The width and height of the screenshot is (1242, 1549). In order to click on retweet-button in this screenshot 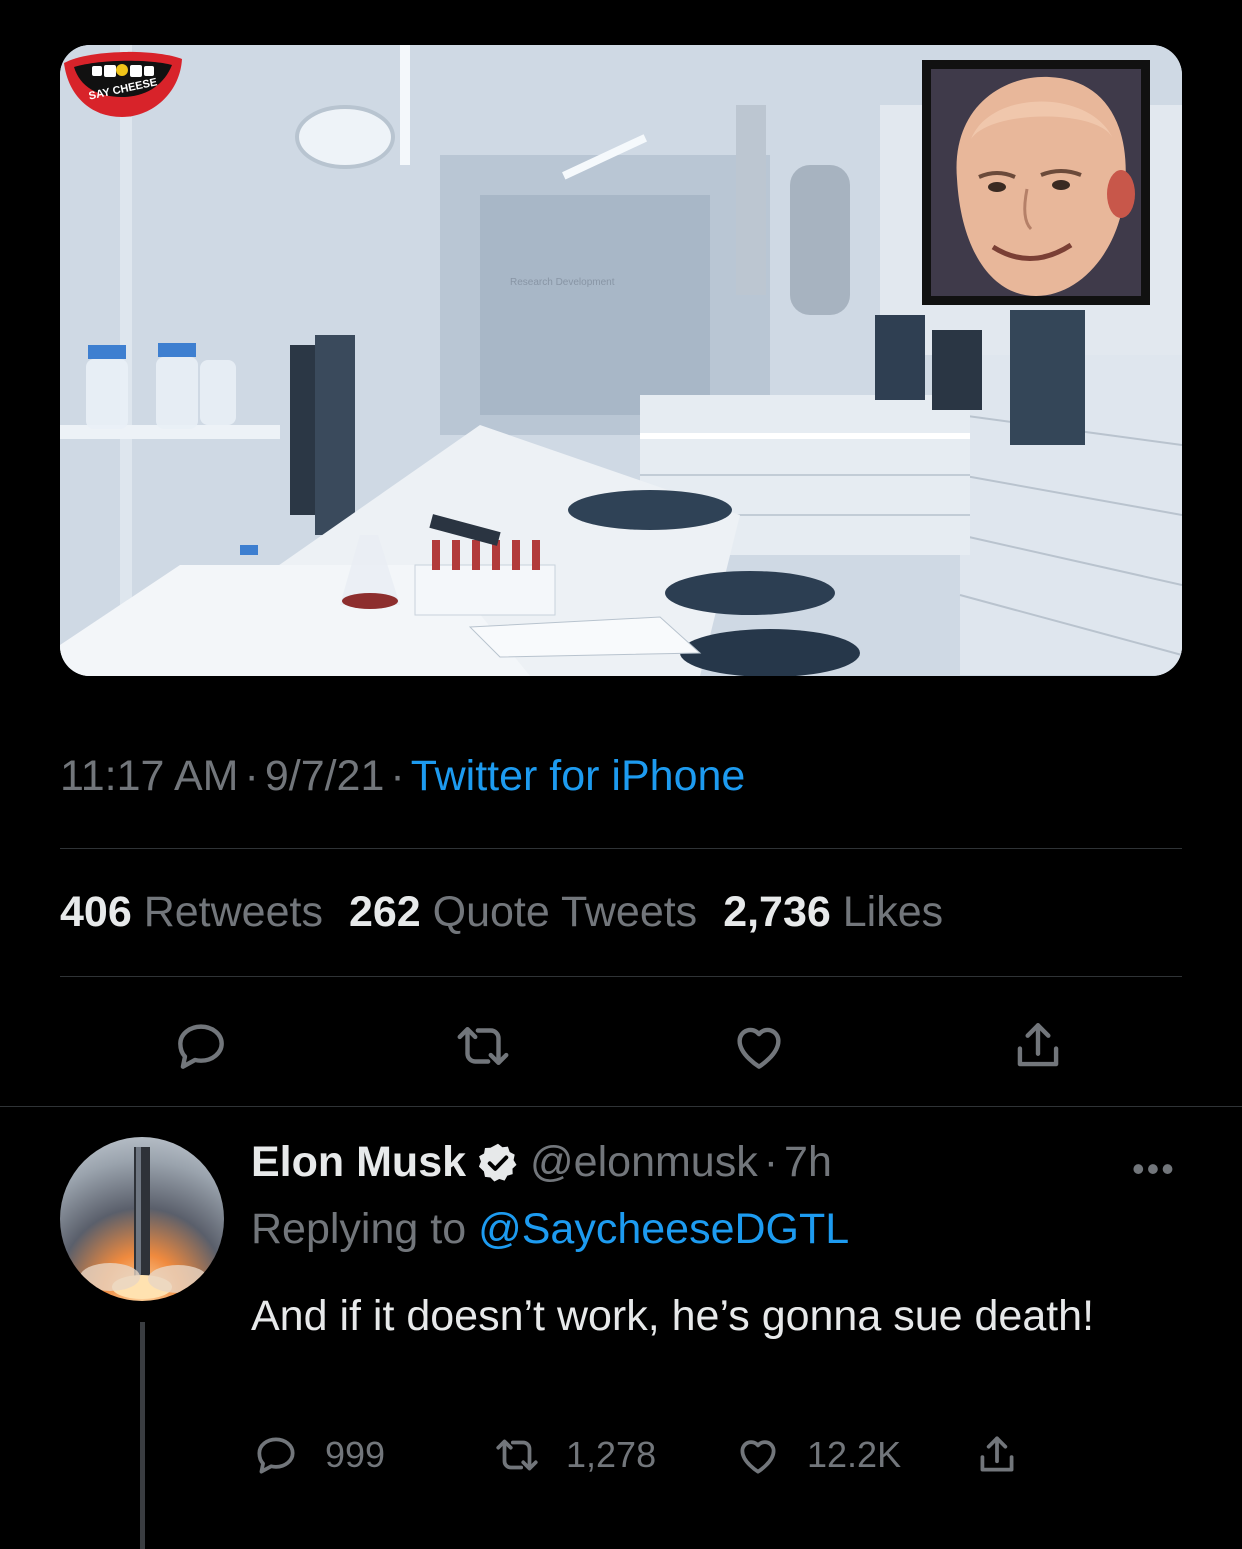, I will do `click(483, 1046)`.